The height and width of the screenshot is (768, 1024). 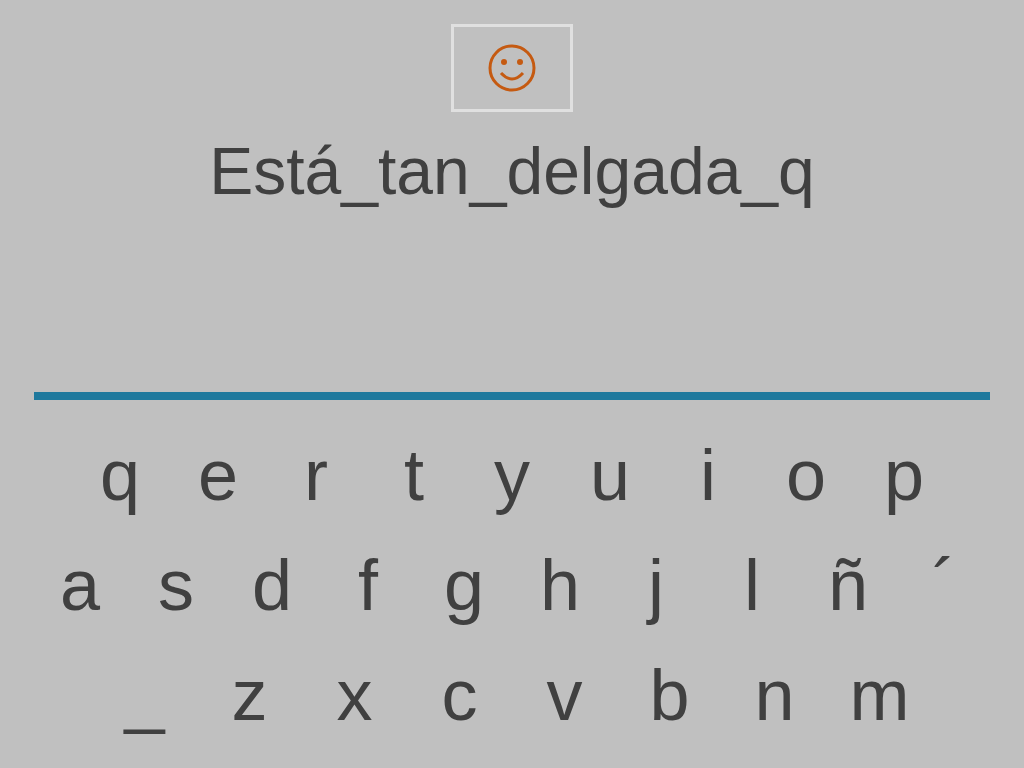 I want to click on smiley-icon, so click(x=512, y=68).